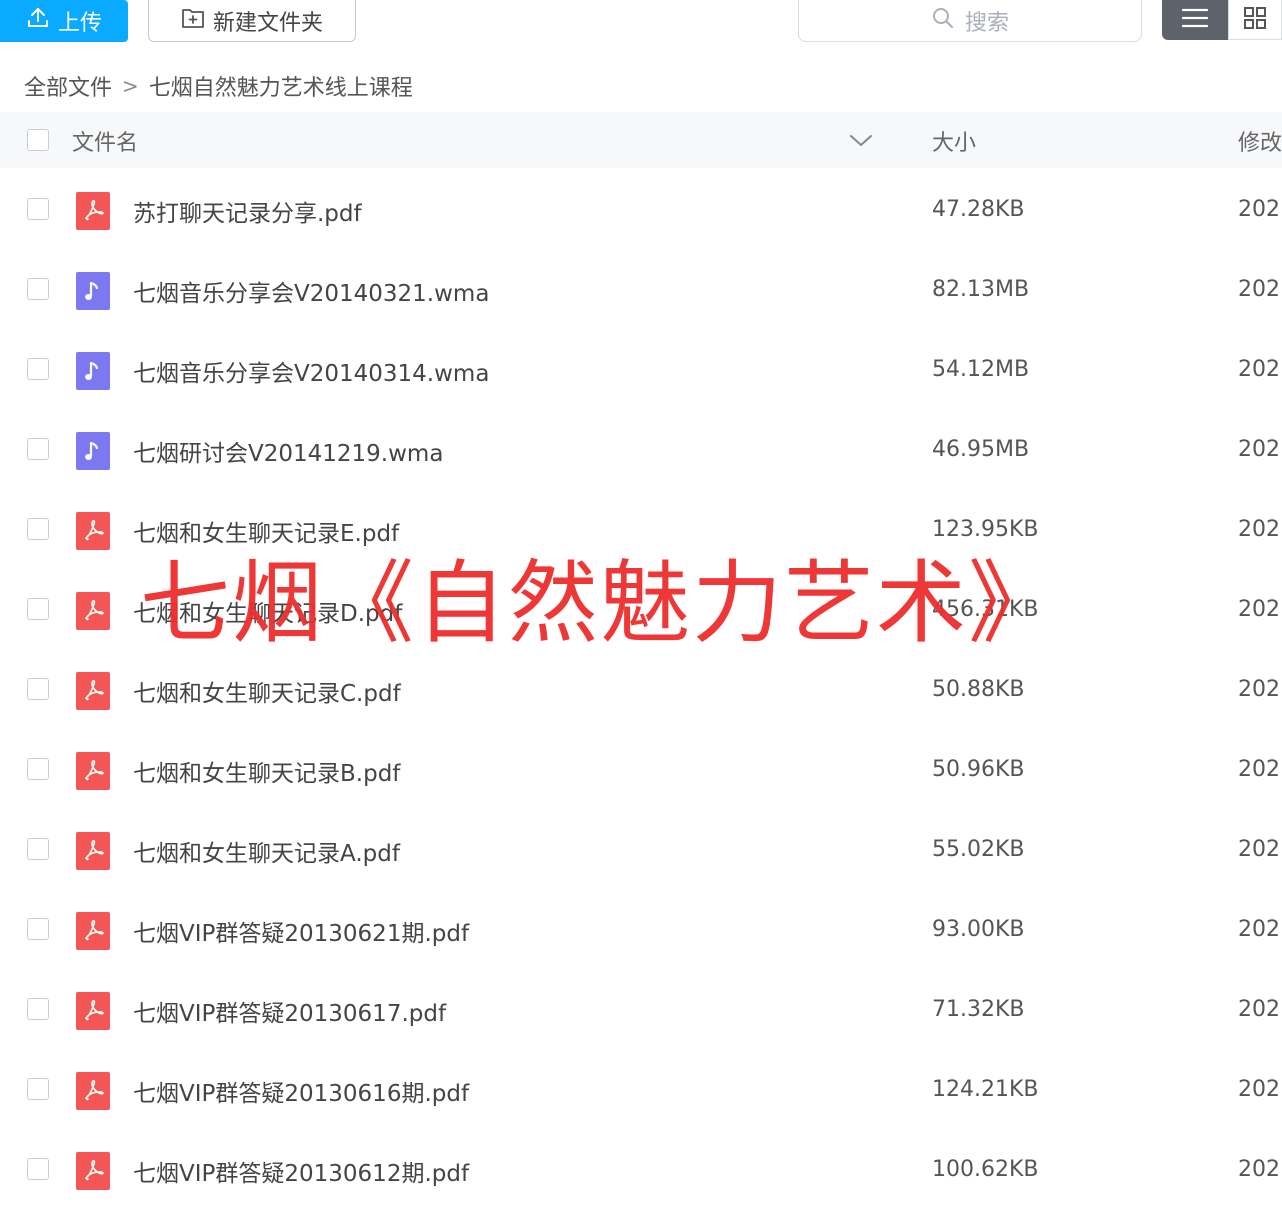 This screenshot has height=1220, width=1282. I want to click on column-header-size: 大小, so click(954, 141).